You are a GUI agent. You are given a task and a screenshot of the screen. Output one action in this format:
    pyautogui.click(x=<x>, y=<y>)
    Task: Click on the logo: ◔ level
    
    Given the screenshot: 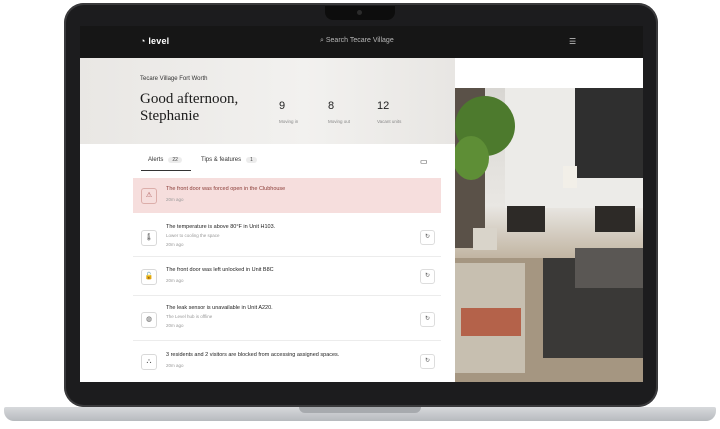 What is the action you would take?
    pyautogui.click(x=154, y=41)
    